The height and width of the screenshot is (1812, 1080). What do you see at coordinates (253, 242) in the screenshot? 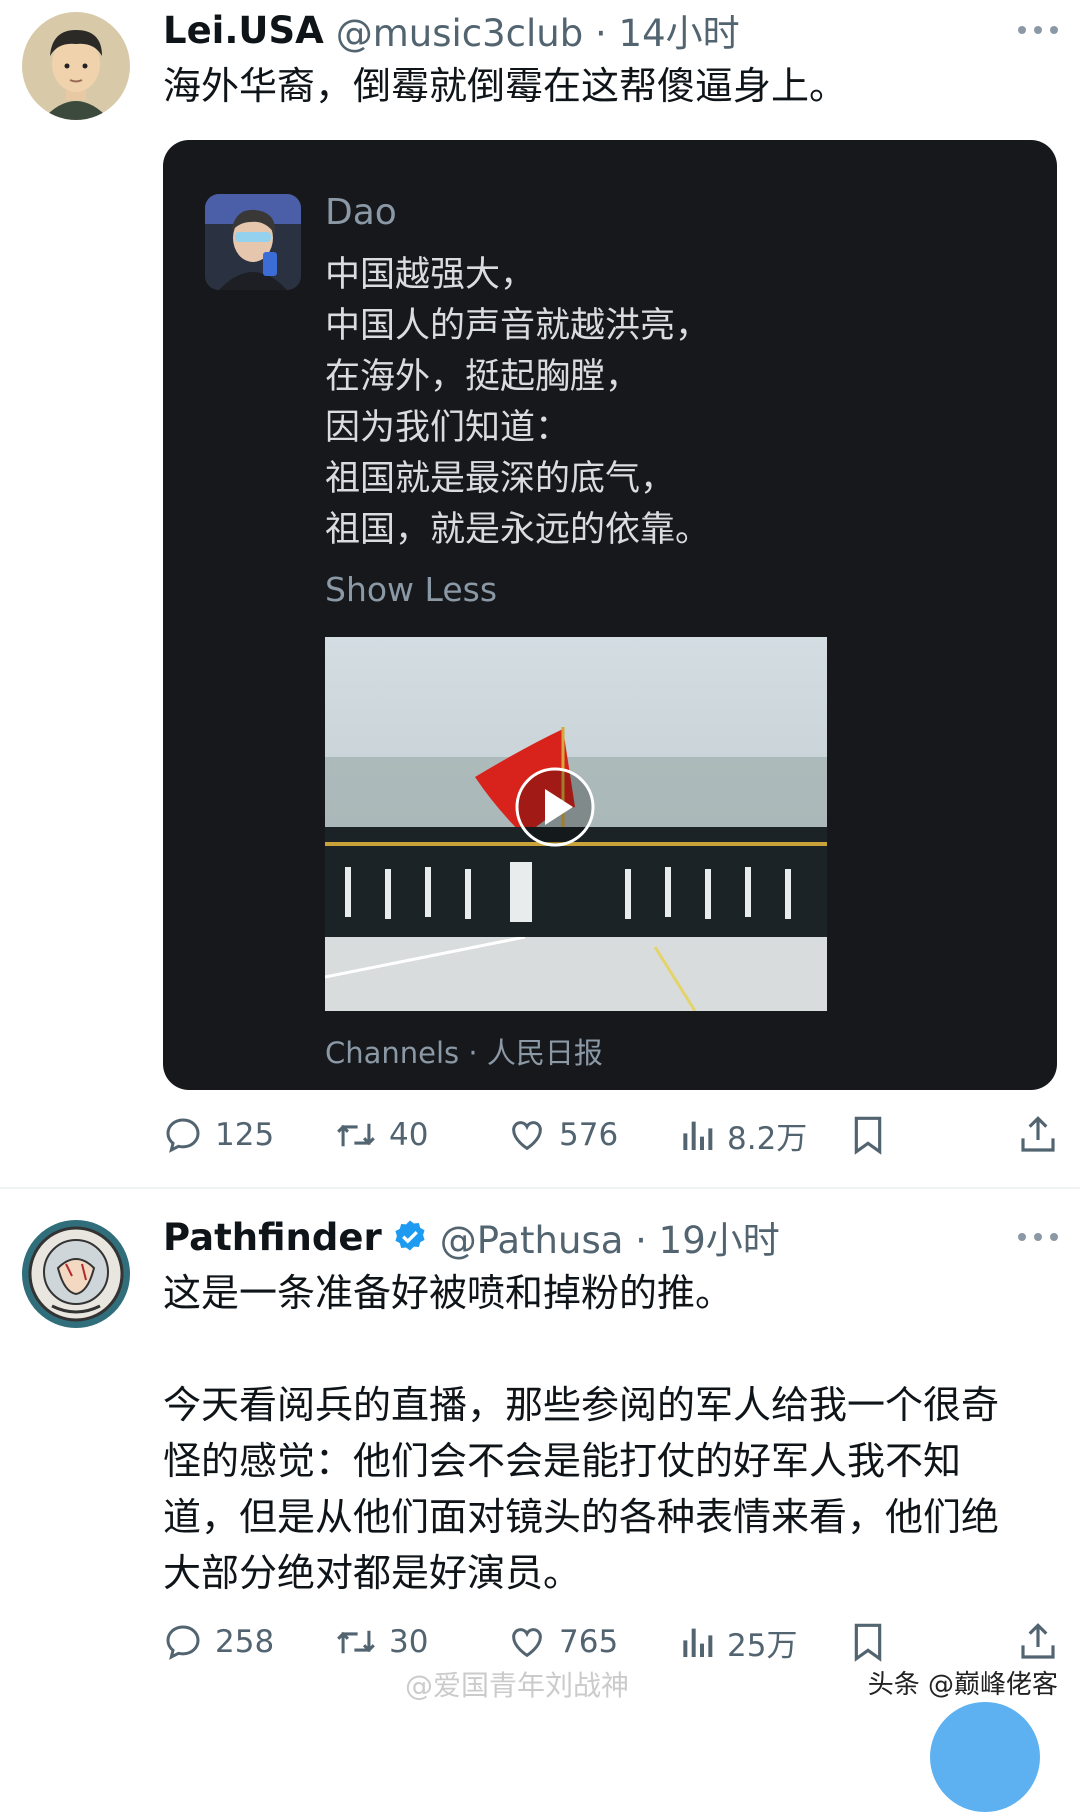
I see `avatar-dao` at bounding box center [253, 242].